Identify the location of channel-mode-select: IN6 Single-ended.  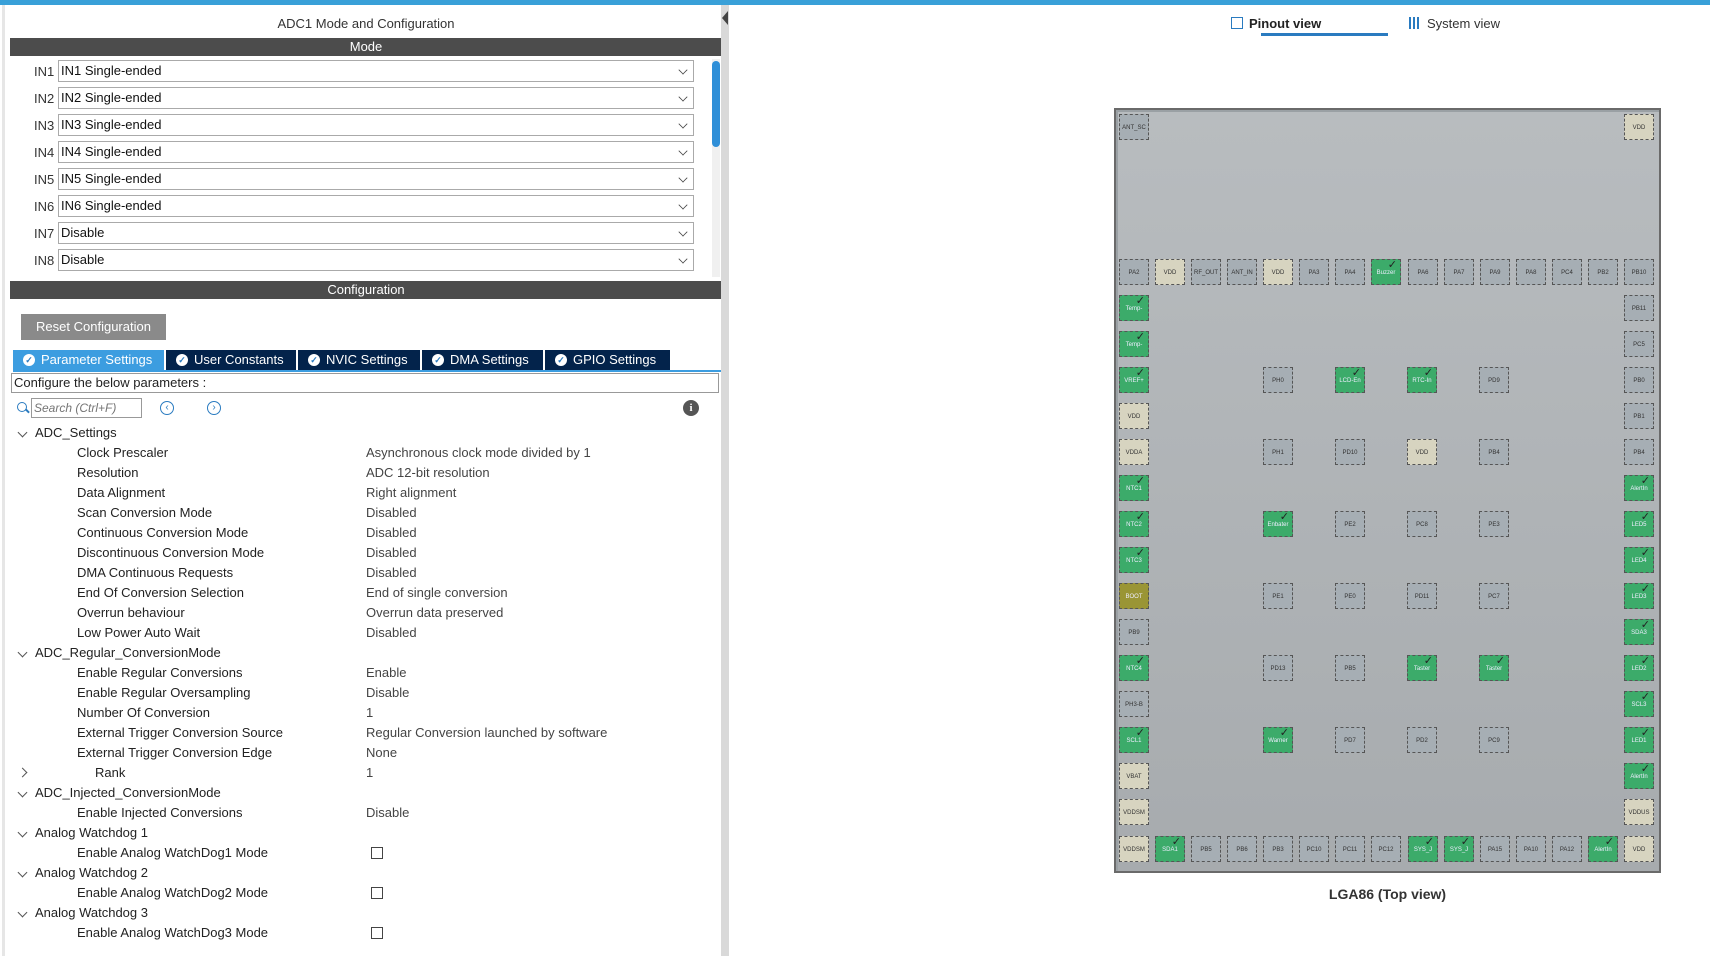
(376, 206).